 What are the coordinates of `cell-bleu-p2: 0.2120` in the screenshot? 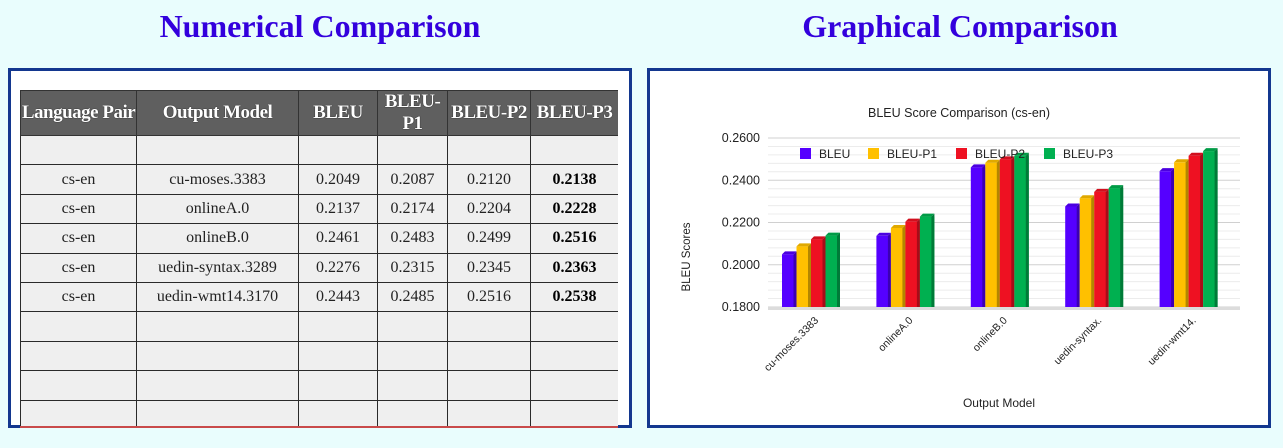 It's located at (489, 179).